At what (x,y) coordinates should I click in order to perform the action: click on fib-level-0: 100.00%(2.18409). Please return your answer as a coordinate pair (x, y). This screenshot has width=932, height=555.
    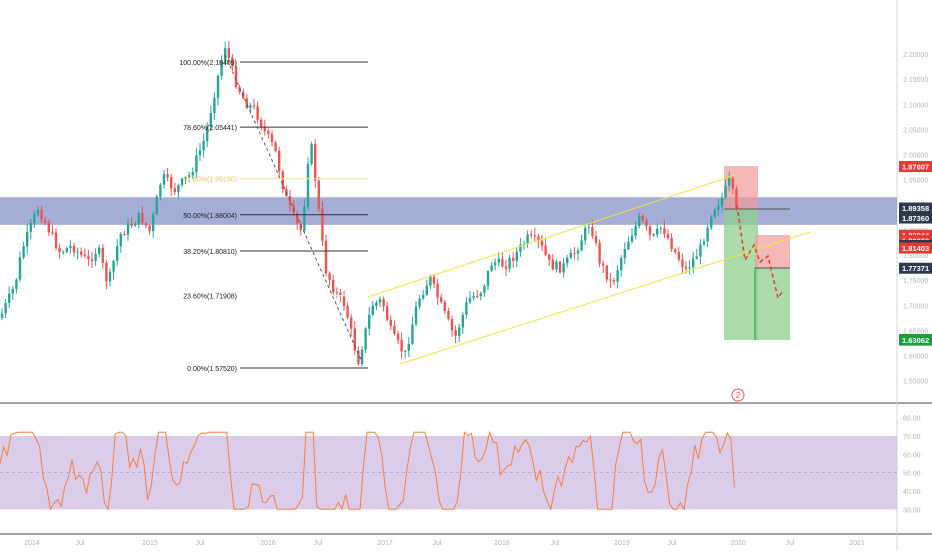
    Looking at the image, I should click on (273, 63).